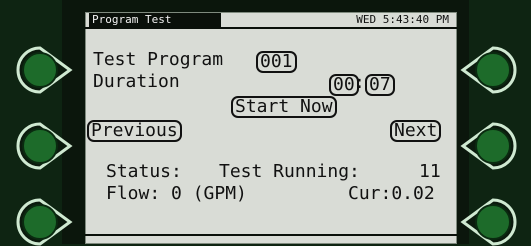 This screenshot has height=246, width=531. I want to click on previous-button: Previous, so click(134, 131).